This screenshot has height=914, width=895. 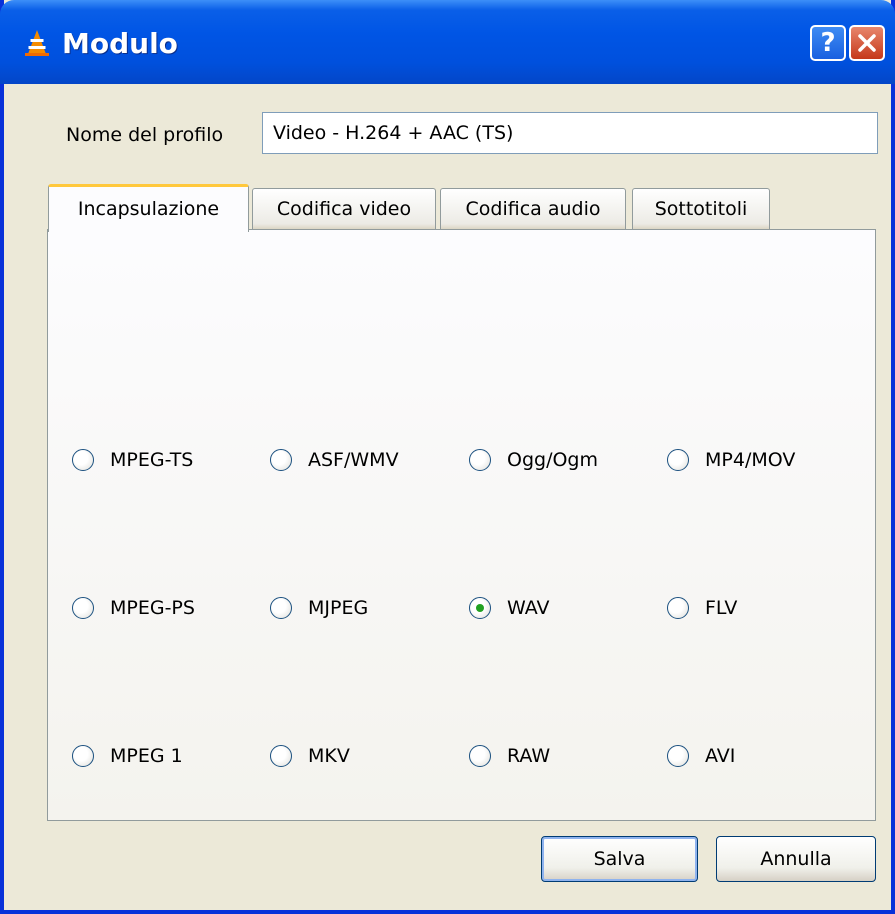 What do you see at coordinates (701, 756) in the screenshot?
I see `radio-avi: AVI` at bounding box center [701, 756].